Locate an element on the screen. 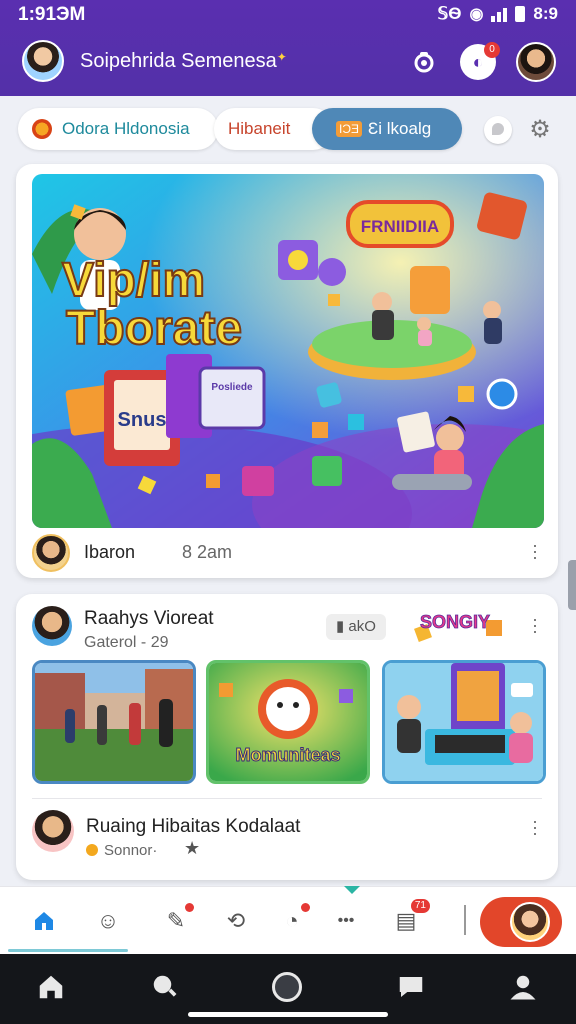 This screenshot has height=1024, width=576. settings-button: ⚙ is located at coordinates (540, 130).